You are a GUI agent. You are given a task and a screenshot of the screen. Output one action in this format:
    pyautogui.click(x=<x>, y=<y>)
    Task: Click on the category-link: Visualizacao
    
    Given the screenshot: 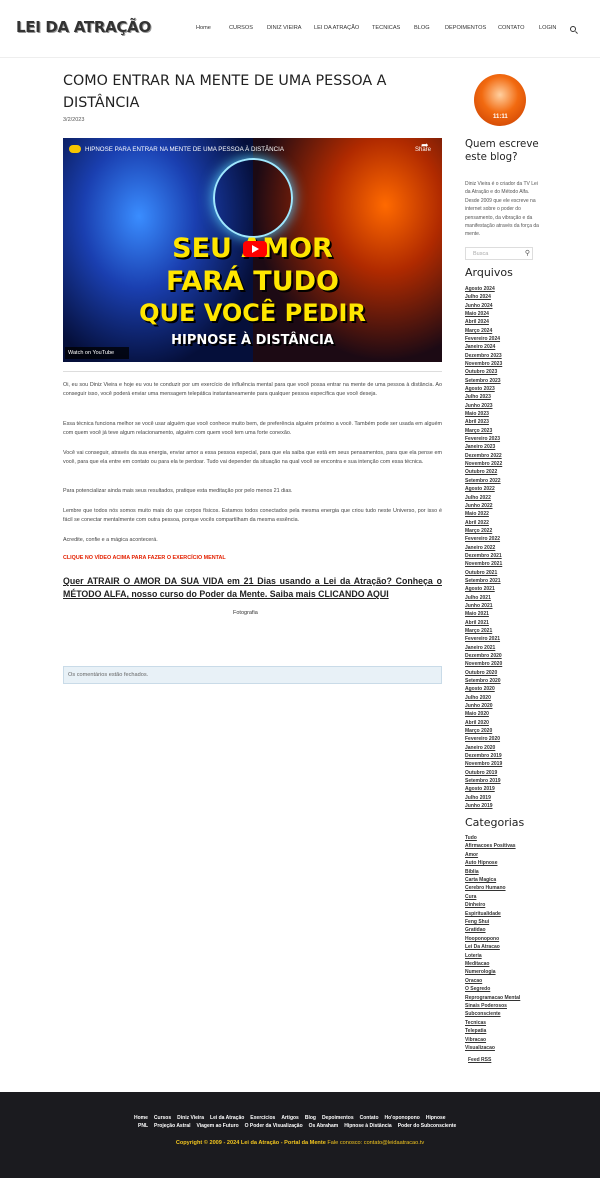 What is the action you would take?
    pyautogui.click(x=480, y=1048)
    